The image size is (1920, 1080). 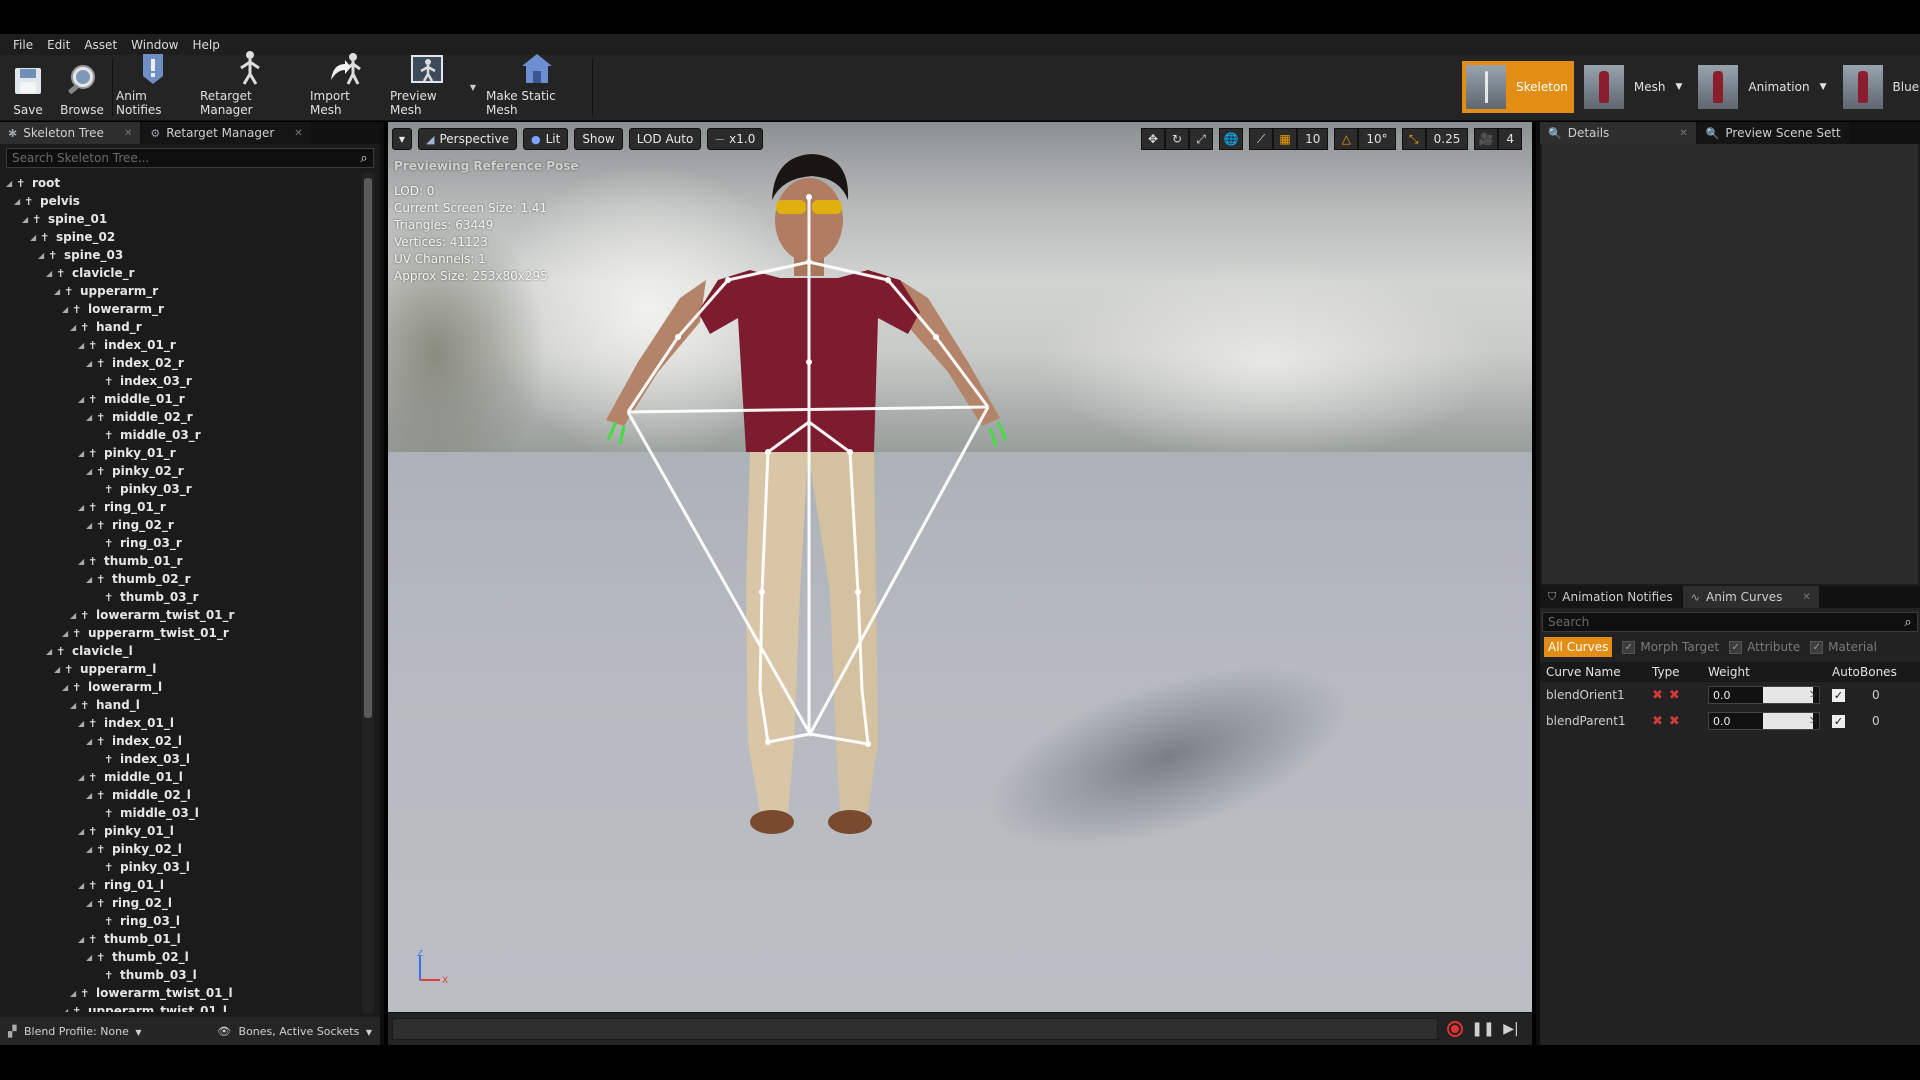 I want to click on rotation-snap-icon: △, so click(x=1346, y=139).